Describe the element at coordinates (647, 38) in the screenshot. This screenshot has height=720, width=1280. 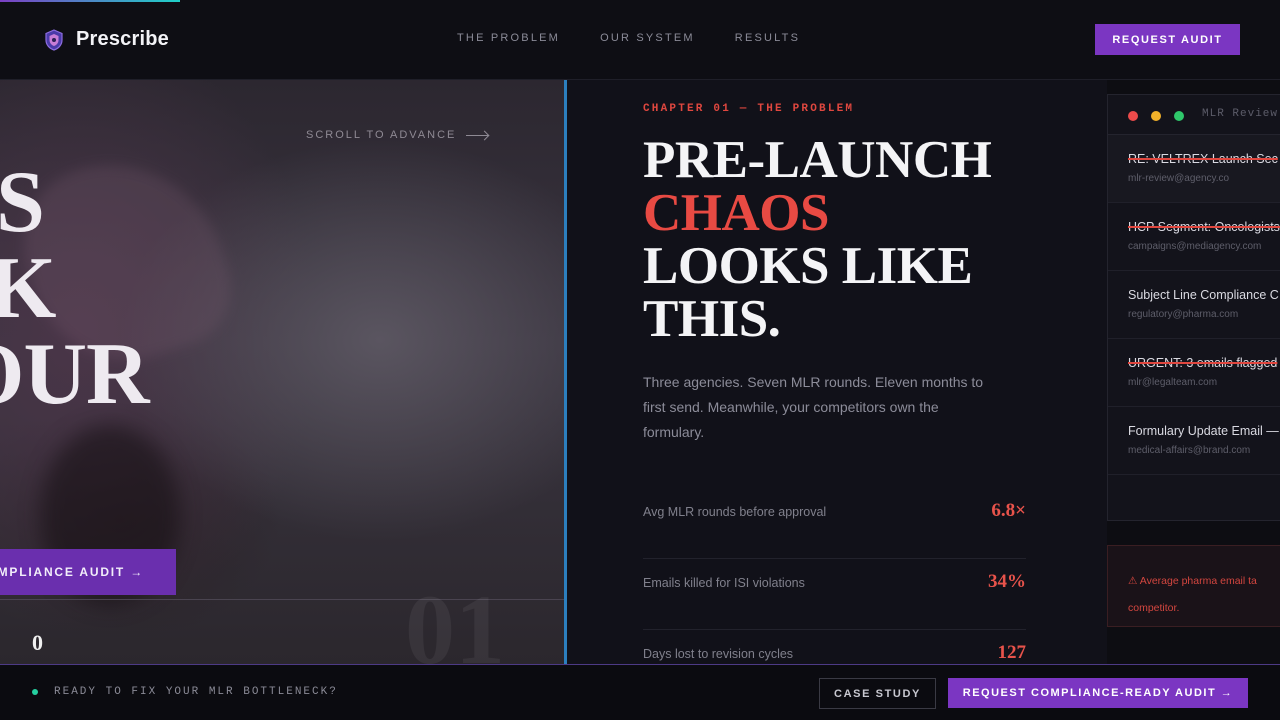
I see `nav-our-system: OUR SYSTEM` at that location.